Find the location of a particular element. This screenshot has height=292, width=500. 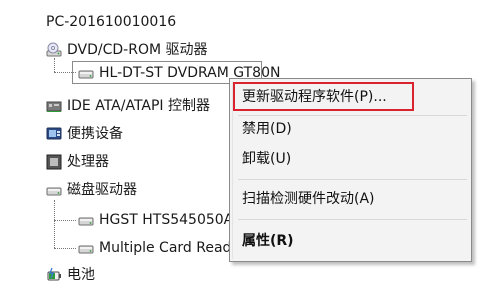

tree-node-disk-drives: 磁盘驱动器 is located at coordinates (91, 190).